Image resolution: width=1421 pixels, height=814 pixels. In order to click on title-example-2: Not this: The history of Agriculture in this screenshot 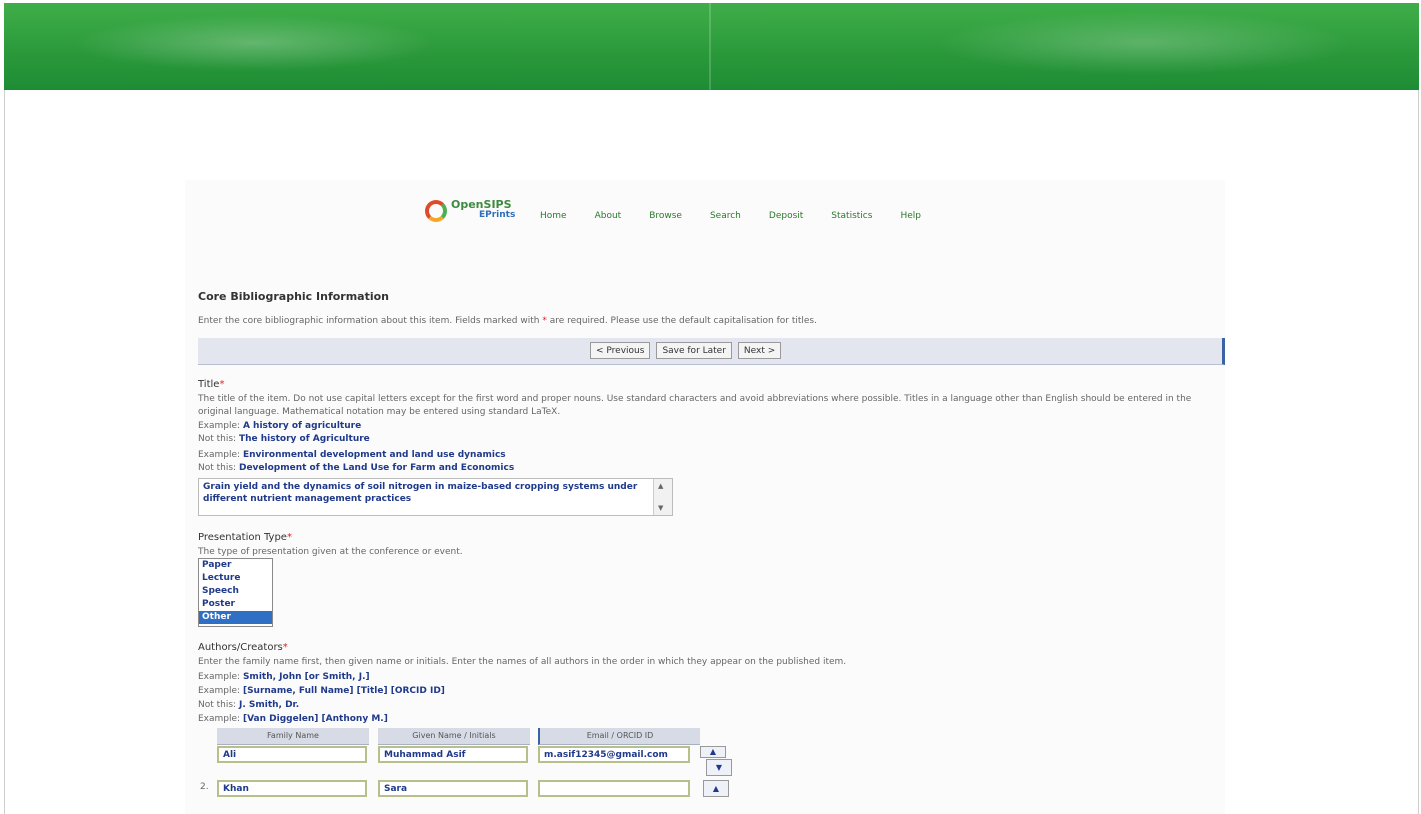, I will do `click(284, 439)`.